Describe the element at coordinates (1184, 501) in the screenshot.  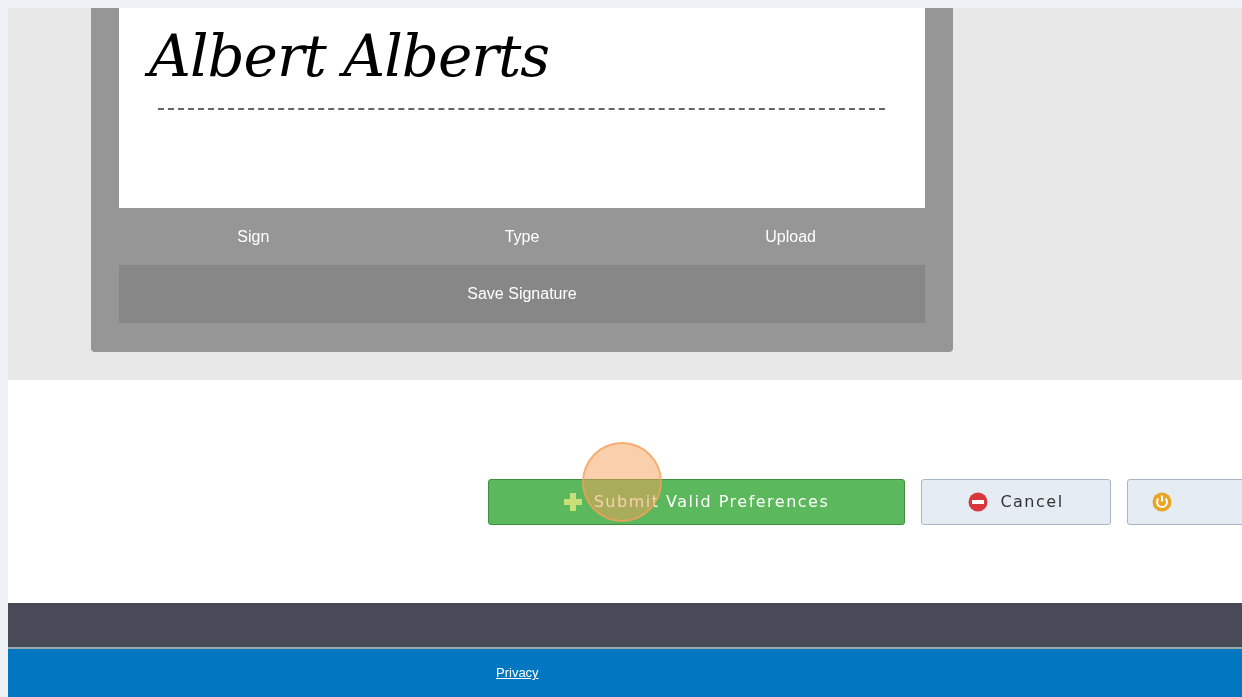
I see `power-button` at that location.